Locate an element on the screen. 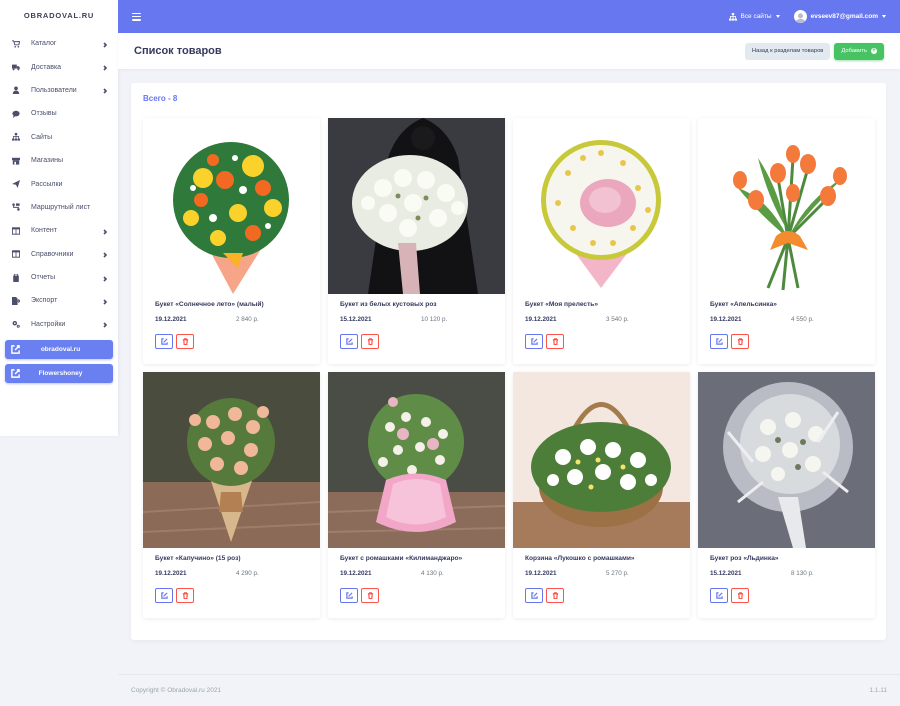 This screenshot has width=900, height=706. product-card: Букет «Моя прелесть» 19.12.2021 3 540 р. is located at coordinates (601, 241).